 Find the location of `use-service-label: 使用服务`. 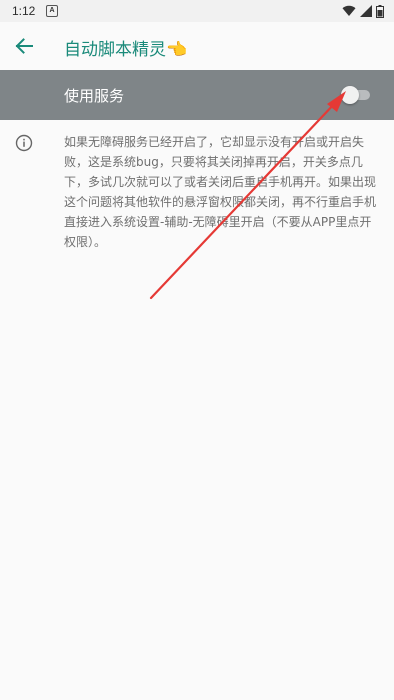

use-service-label: 使用服务 is located at coordinates (94, 96).